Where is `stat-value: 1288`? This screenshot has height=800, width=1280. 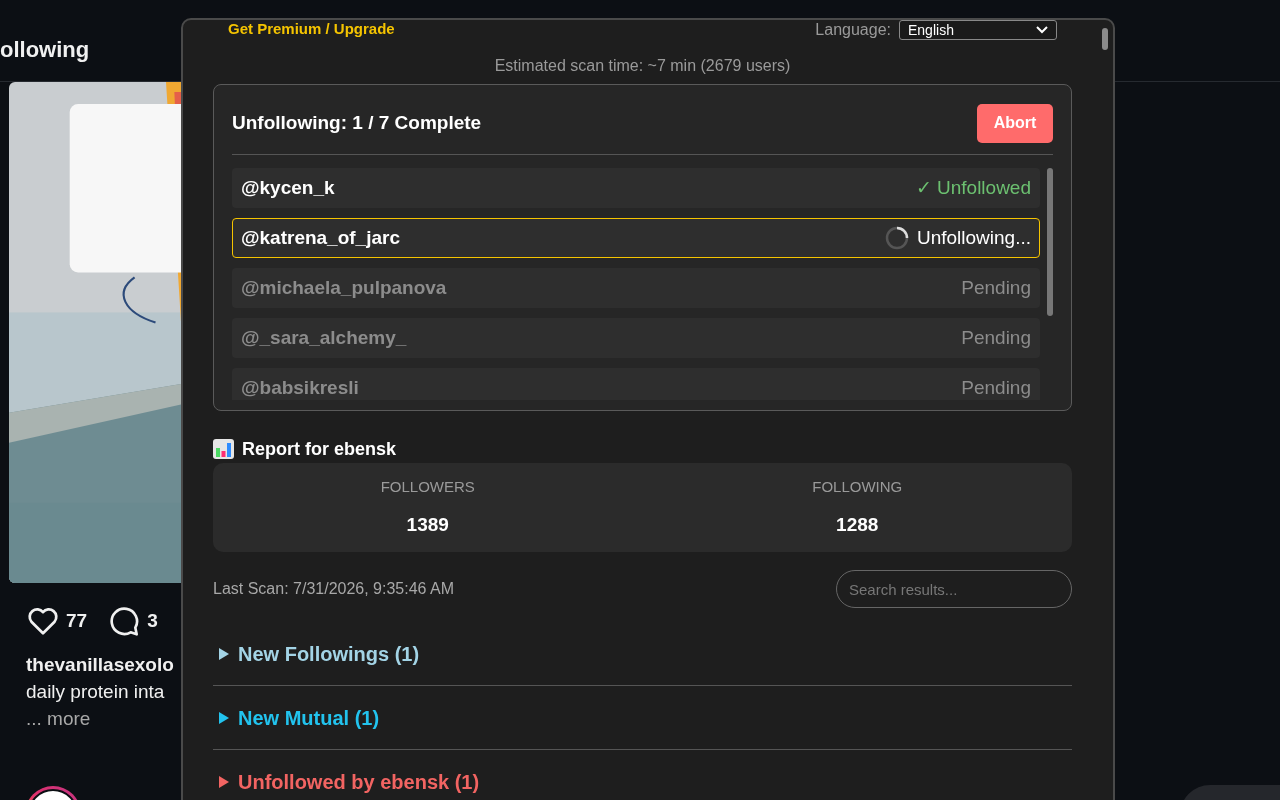 stat-value: 1288 is located at coordinates (857, 524).